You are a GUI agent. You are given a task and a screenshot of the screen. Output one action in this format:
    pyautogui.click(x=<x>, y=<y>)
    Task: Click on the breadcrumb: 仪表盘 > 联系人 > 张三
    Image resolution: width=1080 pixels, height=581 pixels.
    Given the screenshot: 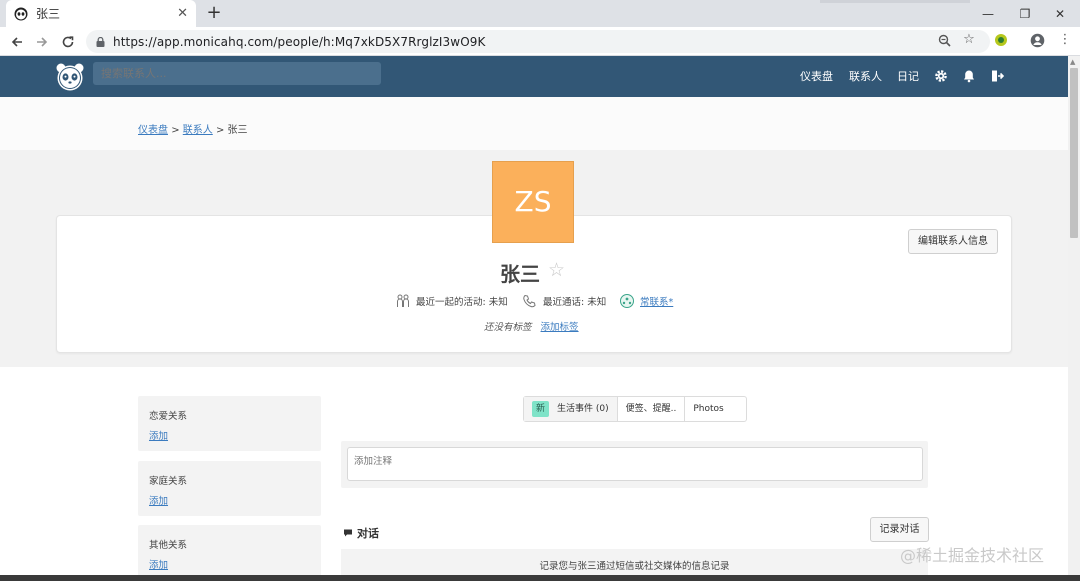 What is the action you would take?
    pyautogui.click(x=193, y=128)
    